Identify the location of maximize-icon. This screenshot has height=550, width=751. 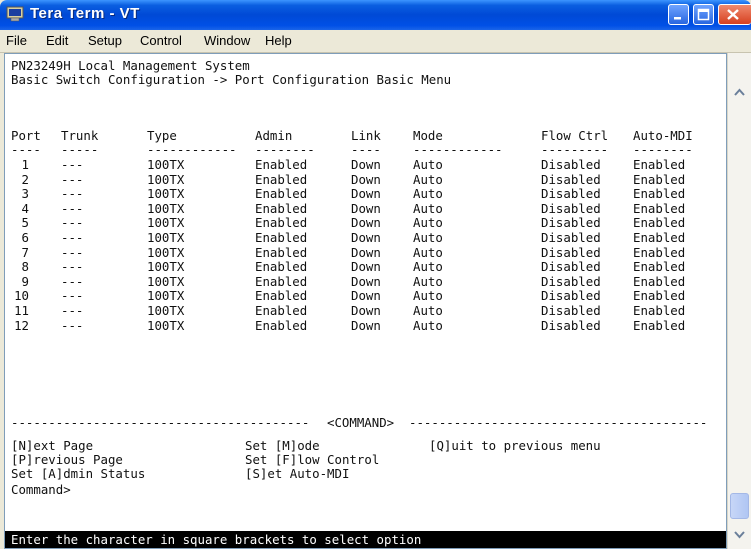
(703, 14).